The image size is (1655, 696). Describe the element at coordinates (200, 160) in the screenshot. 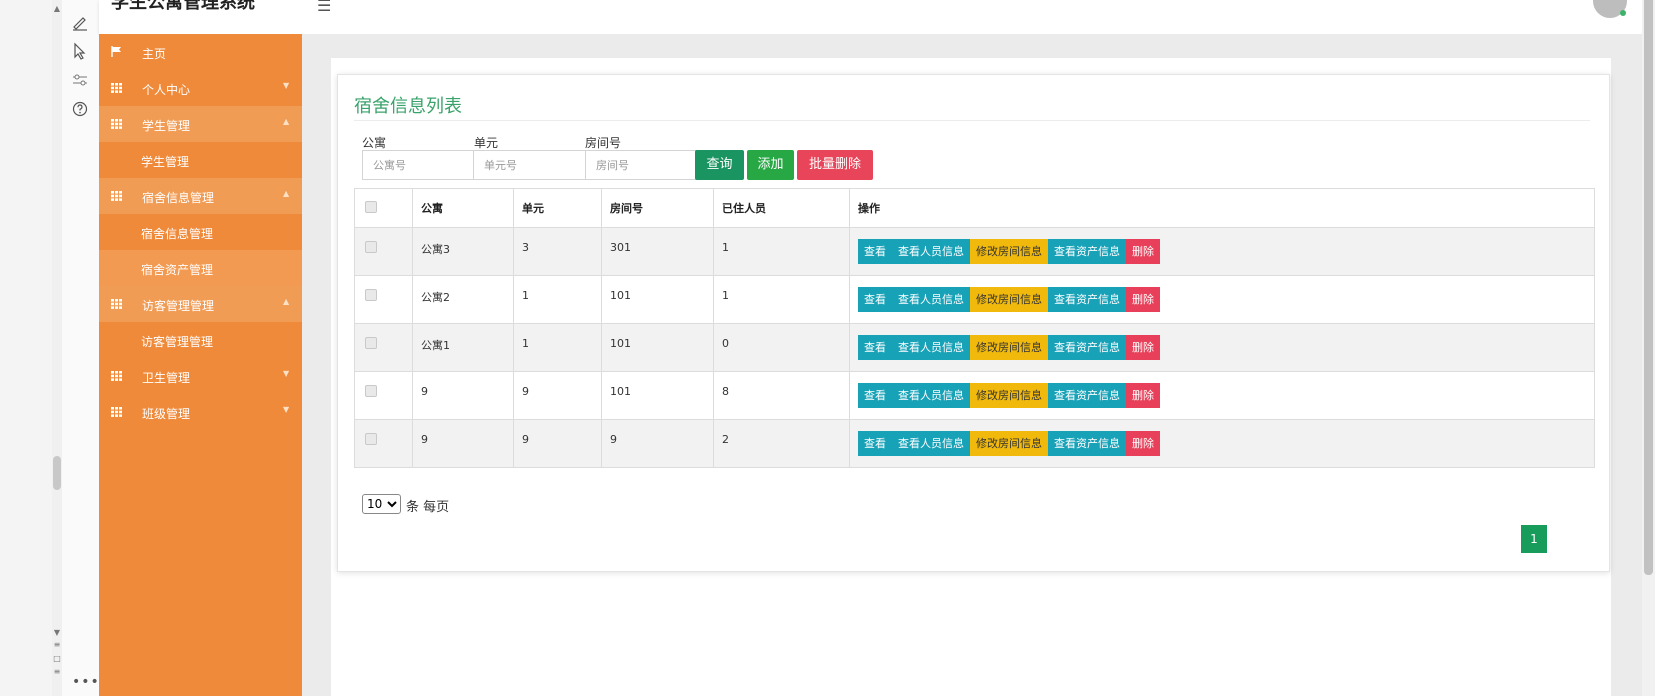

I see `sidebar-subitem-student-management: 学生管理` at that location.